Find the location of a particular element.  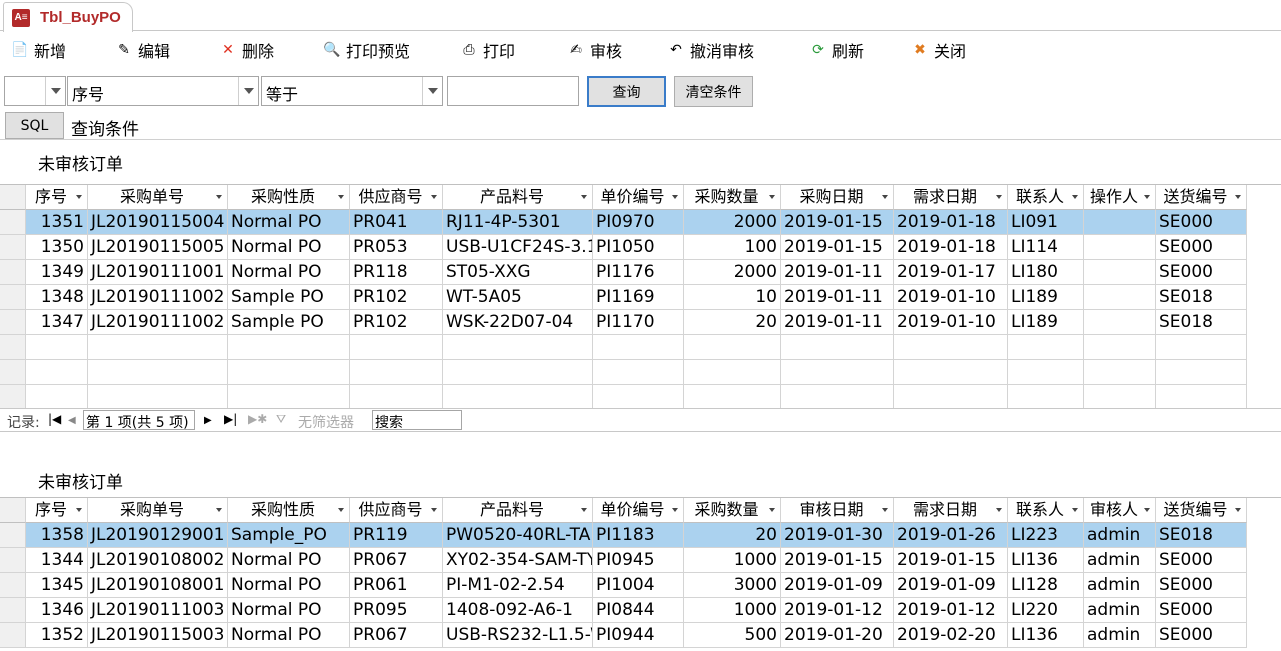

chevron-down-icon is located at coordinates (432, 91).